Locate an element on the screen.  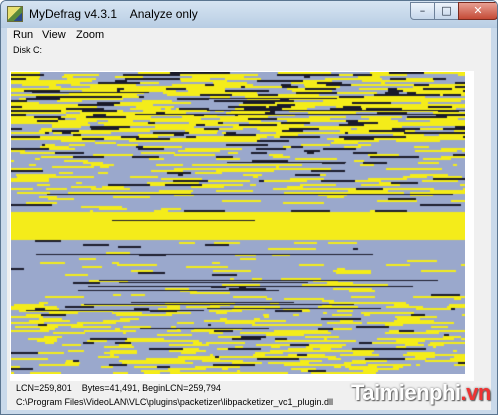
menu-zoom: Zoom is located at coordinates (90, 35).